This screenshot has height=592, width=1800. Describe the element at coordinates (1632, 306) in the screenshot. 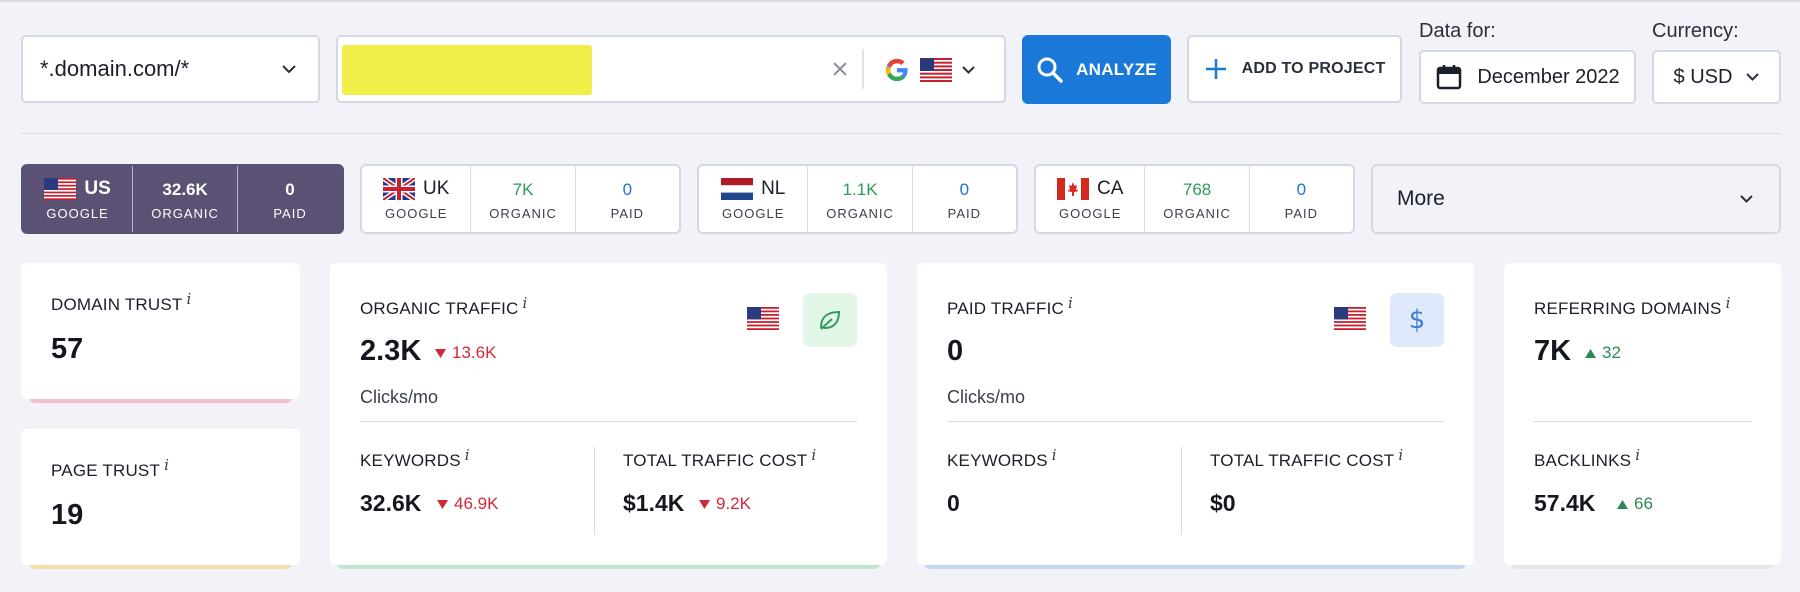

I see `referring-domains-title: REFERRING DOMAINS i` at that location.